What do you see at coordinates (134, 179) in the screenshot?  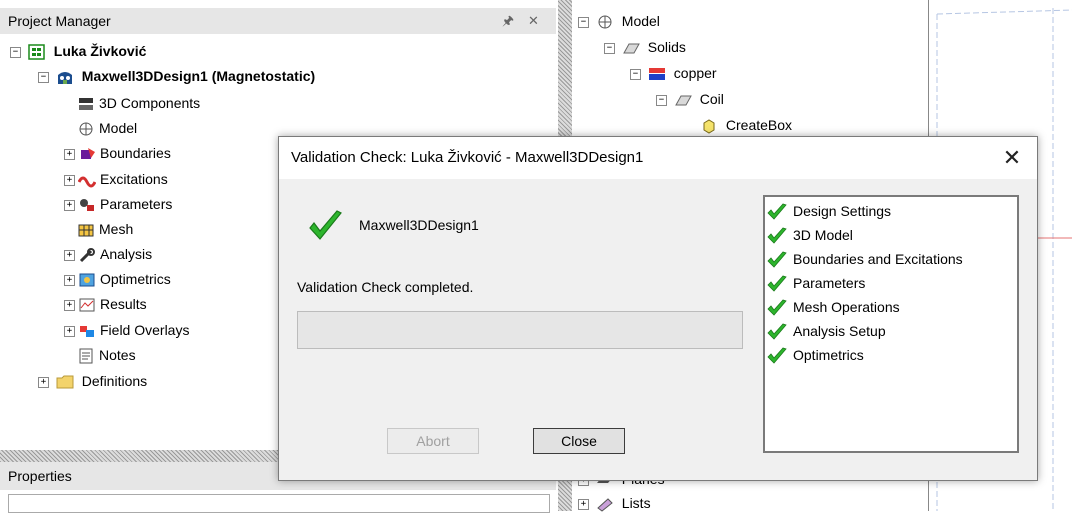 I see `tree-item-label: Excitations` at bounding box center [134, 179].